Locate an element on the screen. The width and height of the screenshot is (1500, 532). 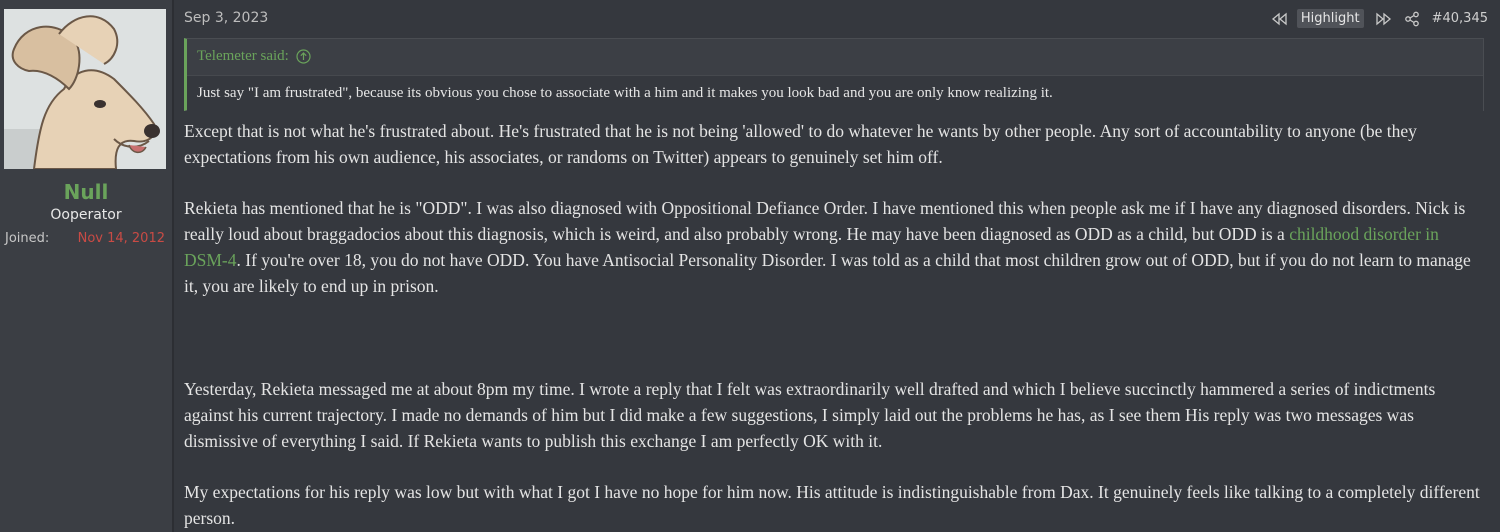
fast-forward-icon is located at coordinates (1383, 19).